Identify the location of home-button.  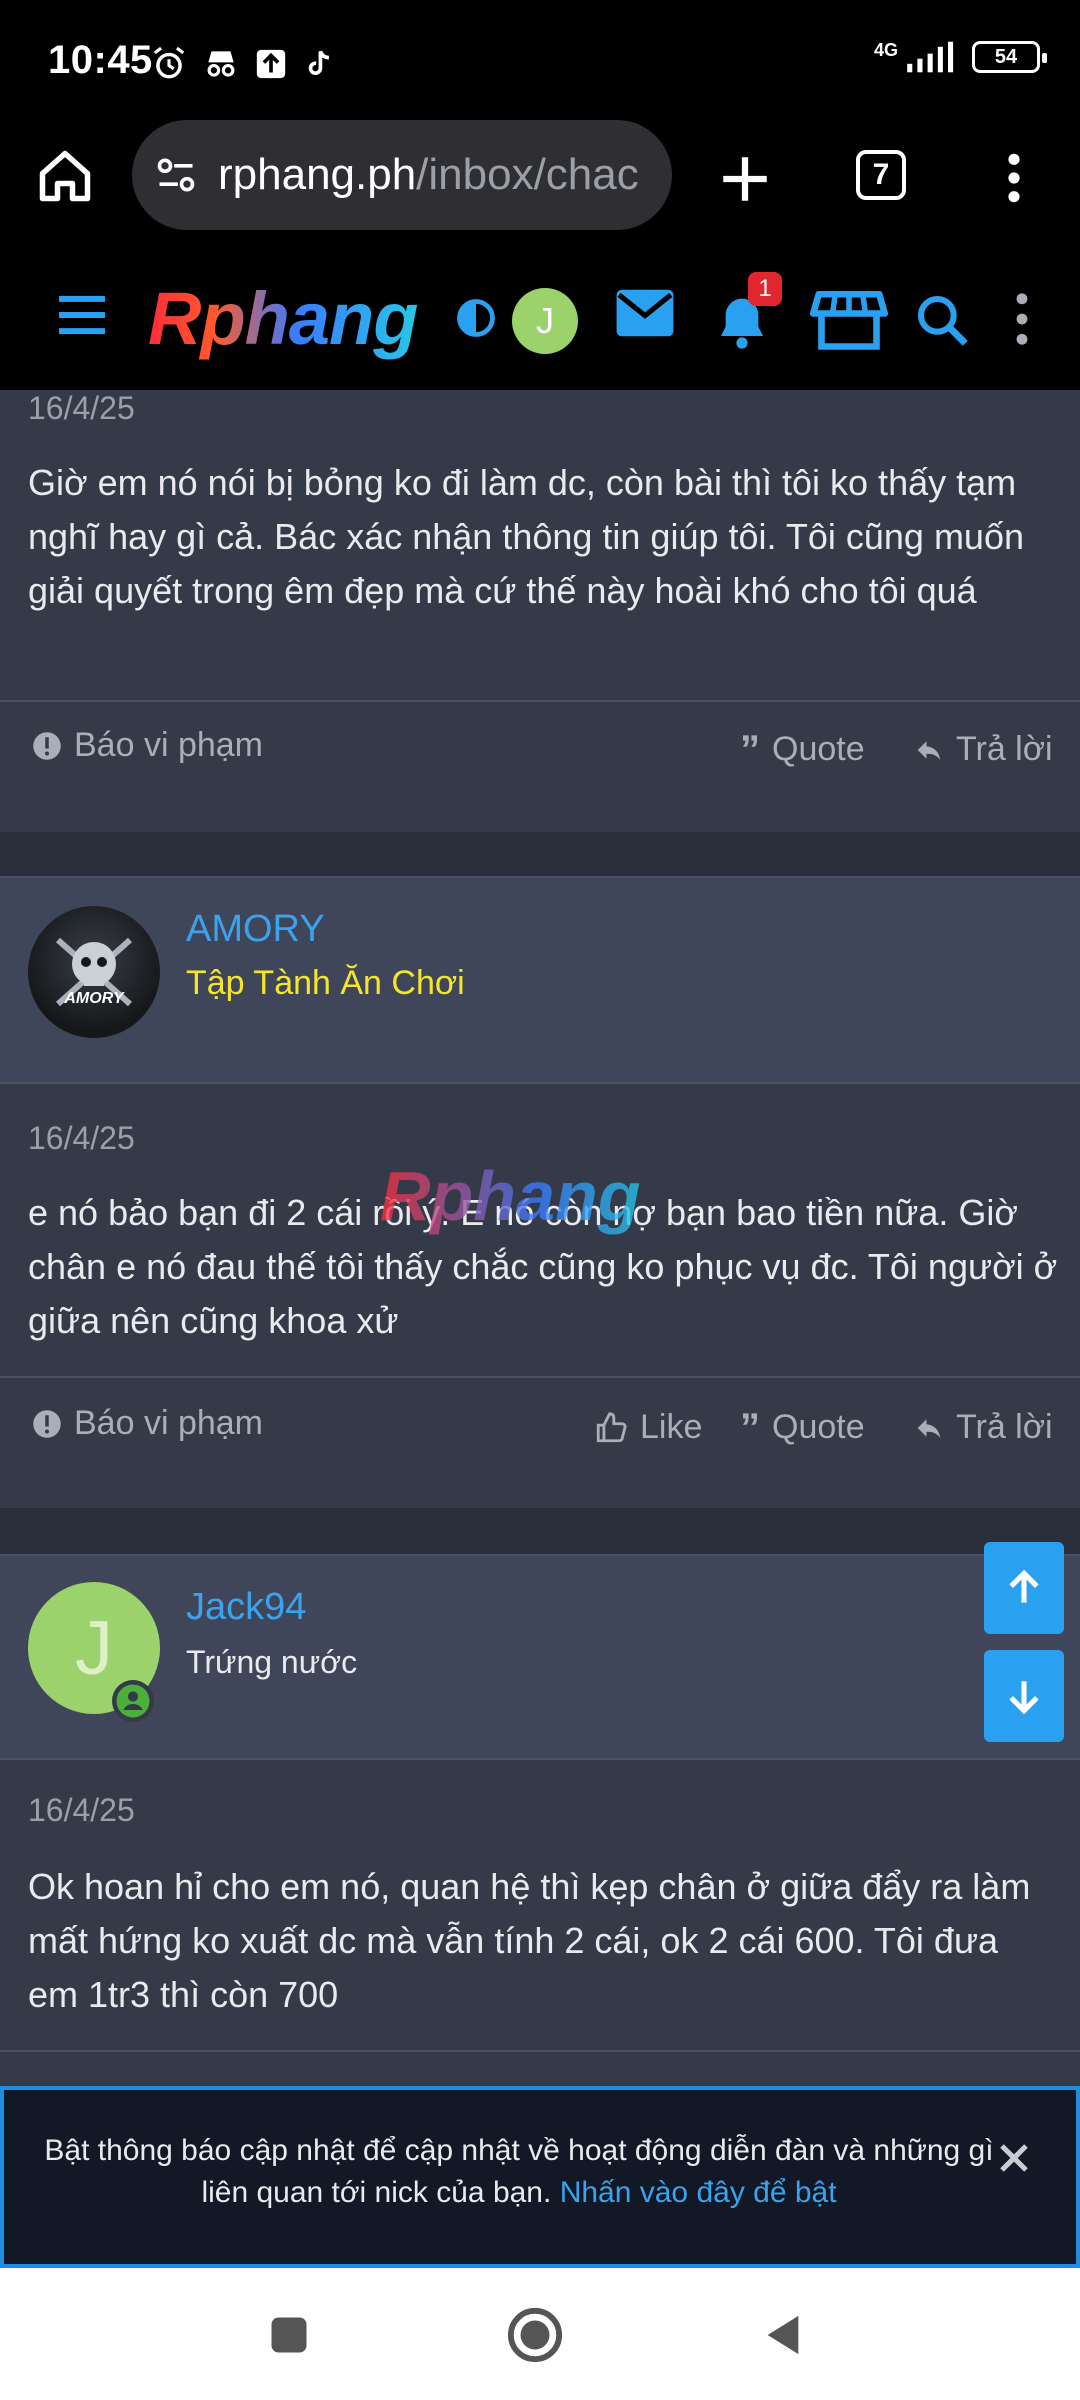
(535, 2335).